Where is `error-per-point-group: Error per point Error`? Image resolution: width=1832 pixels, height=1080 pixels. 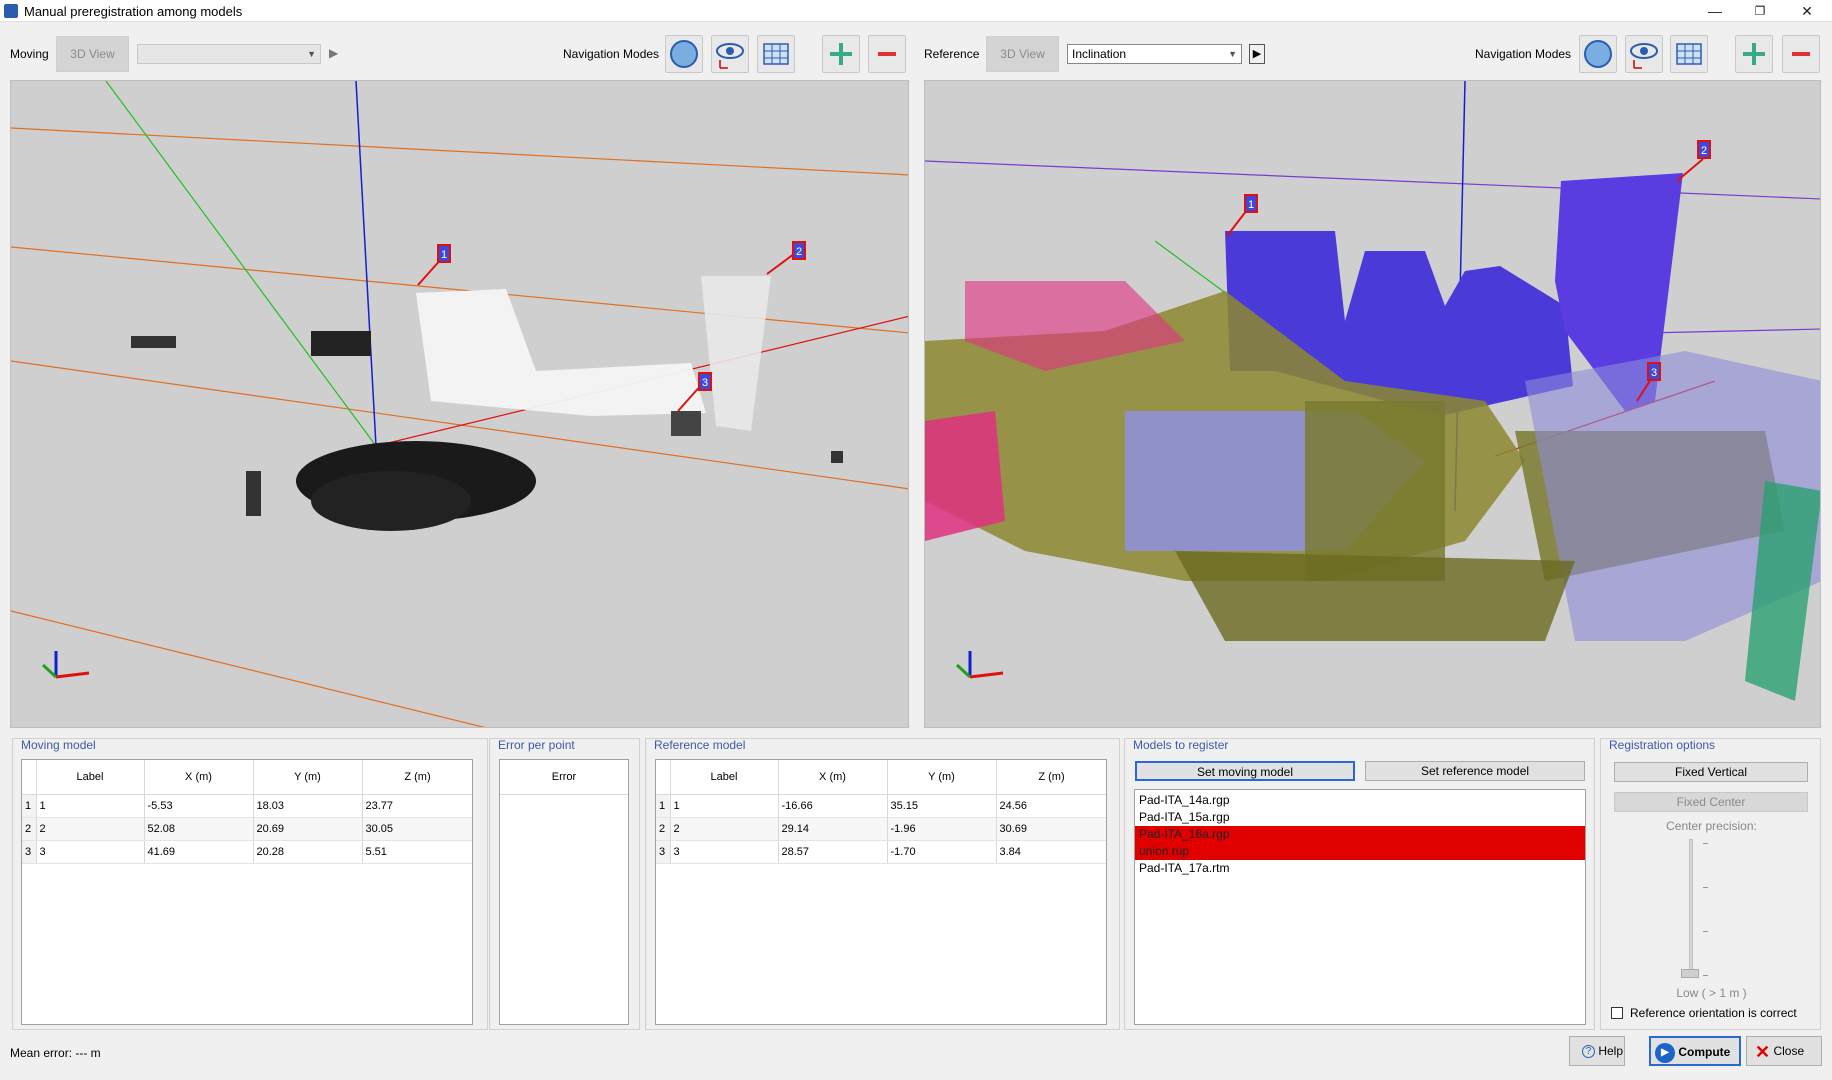 error-per-point-group: Error per point Error is located at coordinates (564, 884).